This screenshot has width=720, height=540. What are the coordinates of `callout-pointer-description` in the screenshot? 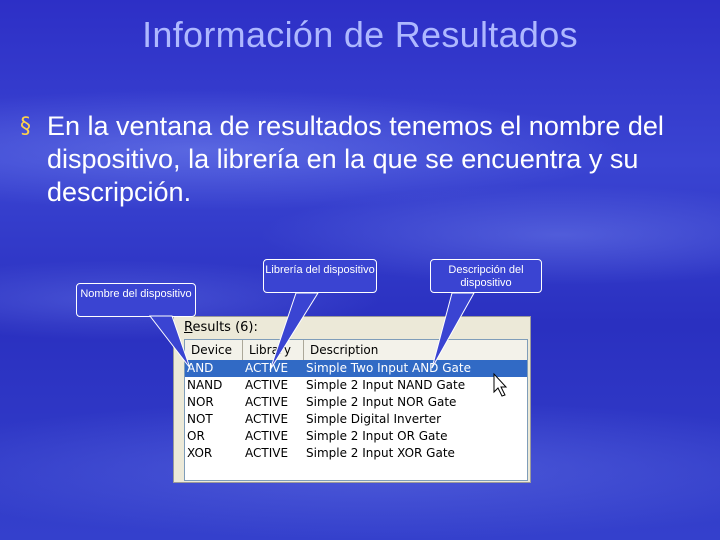 It's located at (453, 330).